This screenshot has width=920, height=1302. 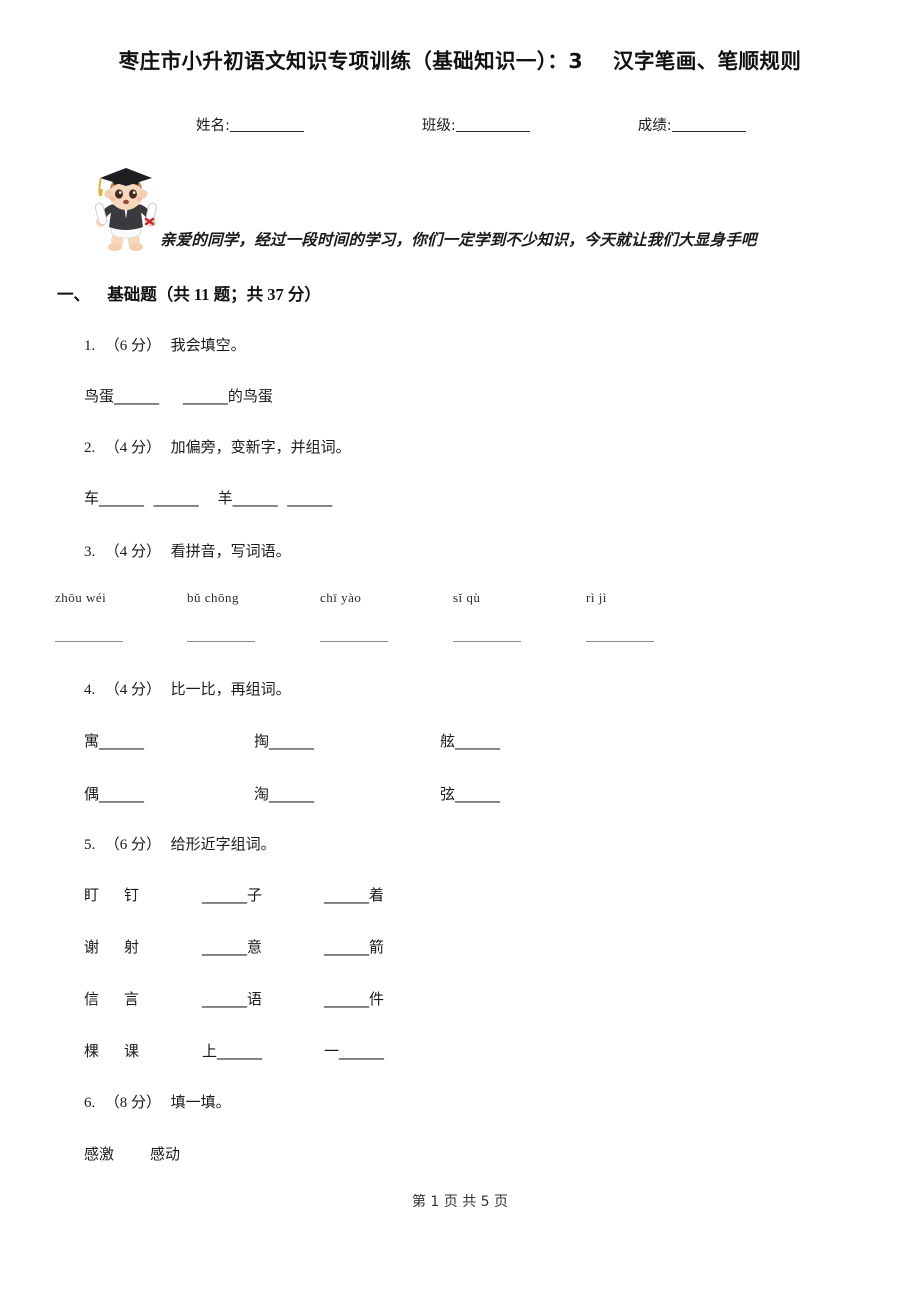 What do you see at coordinates (132, 1153) in the screenshot?
I see `question-6-answer-row: 感激 感动` at bounding box center [132, 1153].